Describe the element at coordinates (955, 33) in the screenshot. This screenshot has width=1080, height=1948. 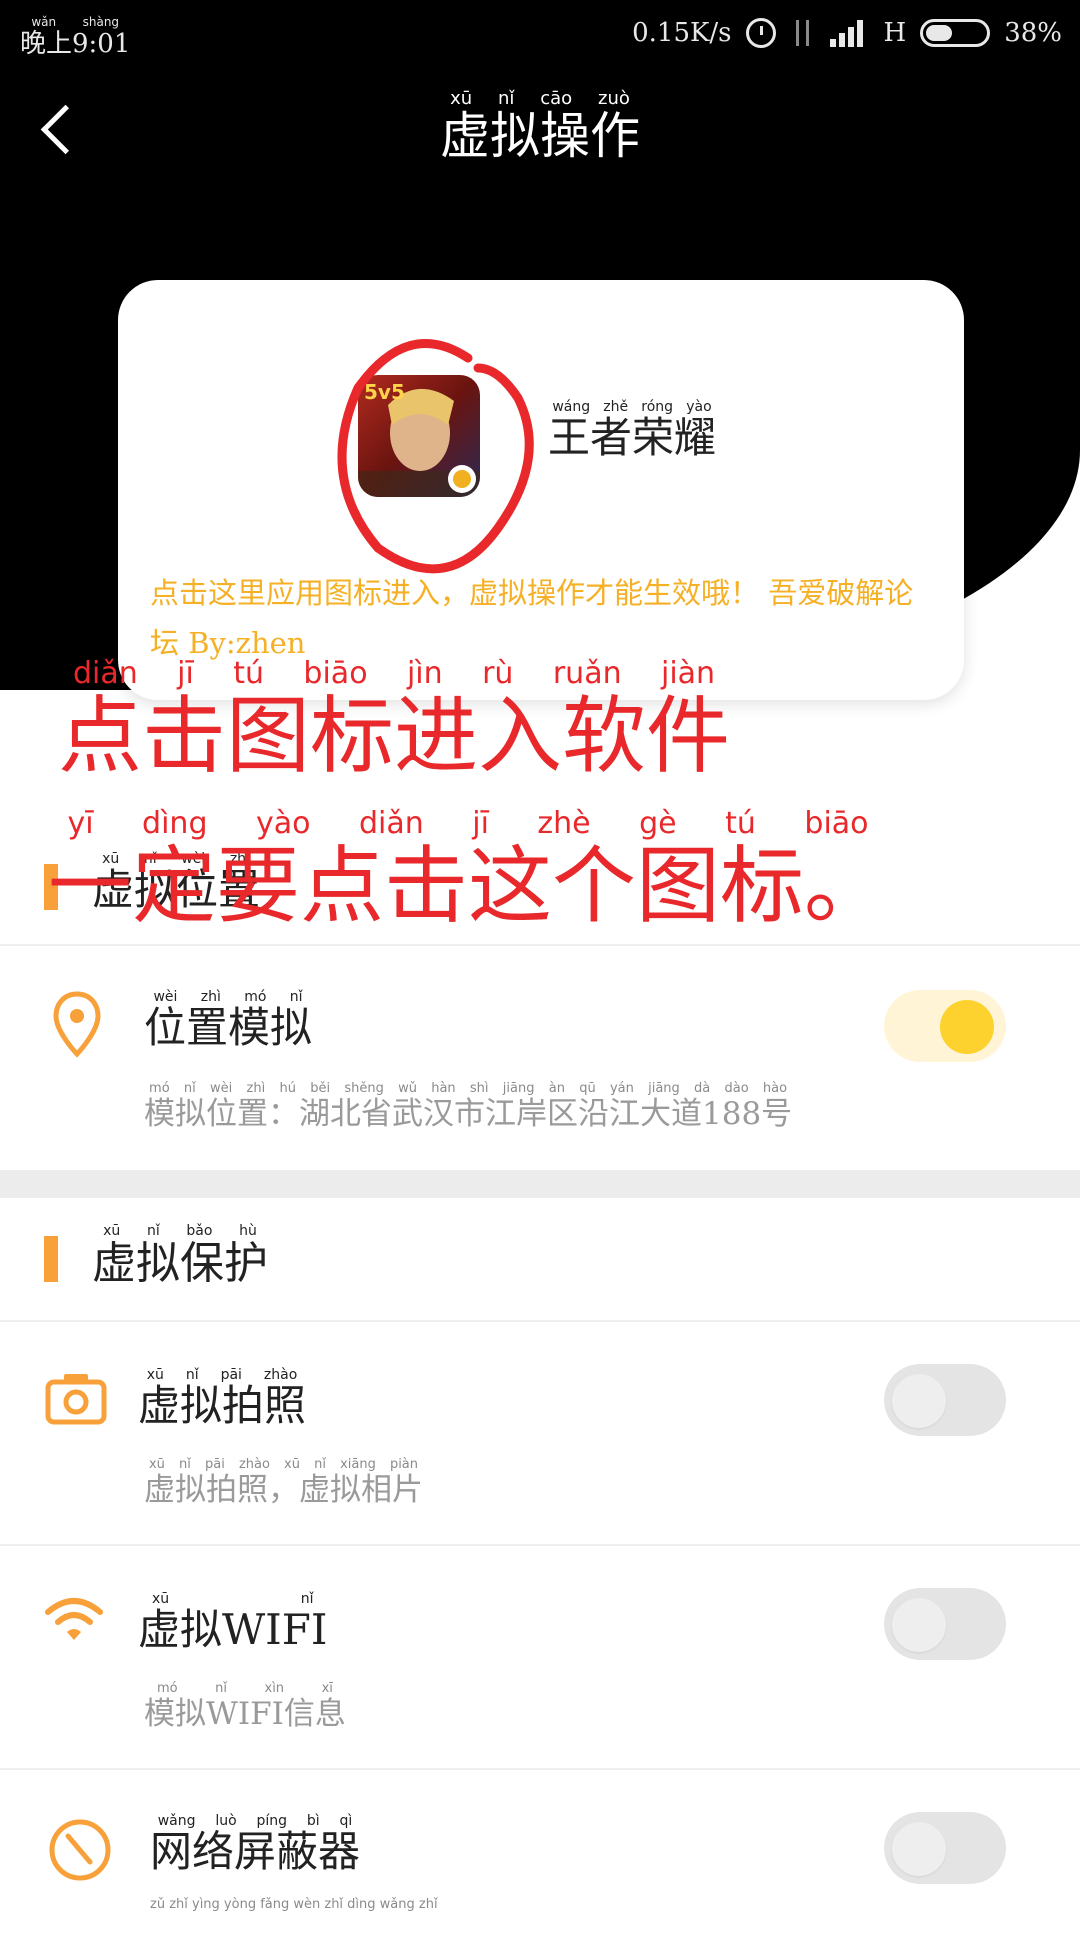
I see `battery-icon` at that location.